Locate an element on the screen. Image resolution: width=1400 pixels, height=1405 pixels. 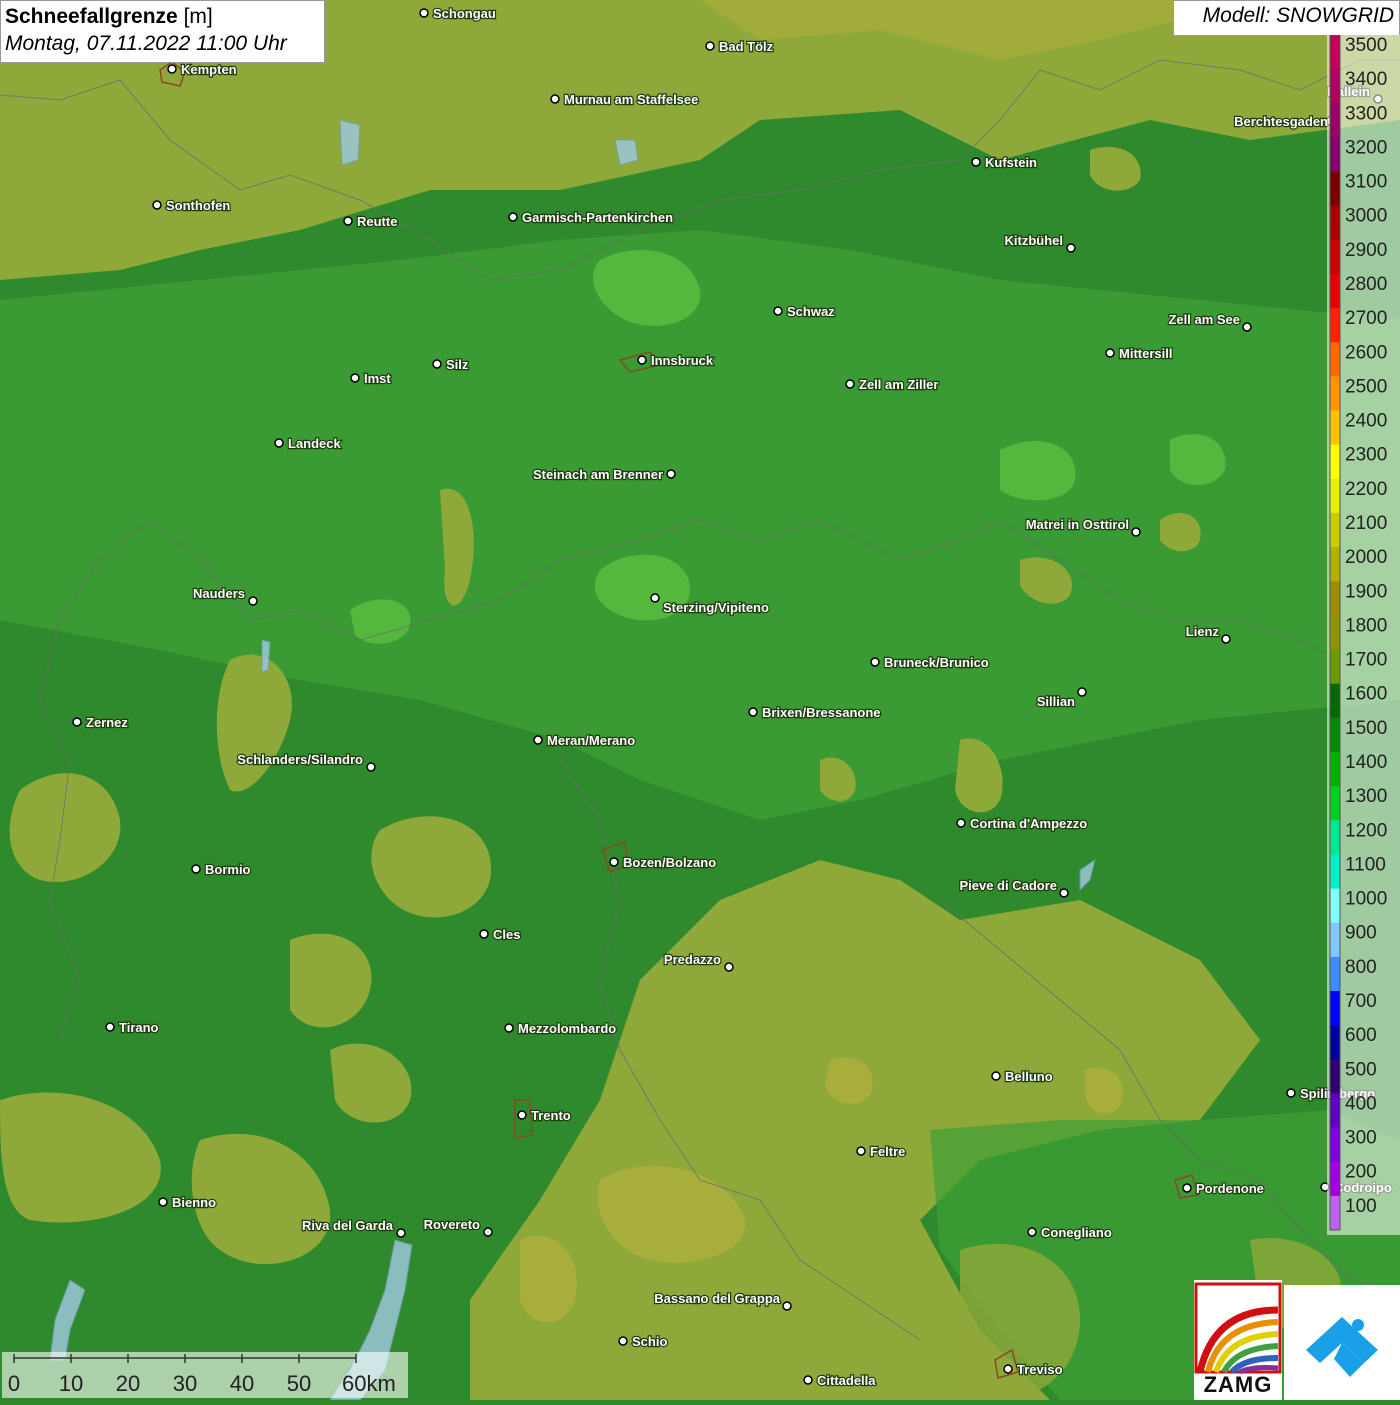
city-label: Sillian is located at coordinates (1056, 701).